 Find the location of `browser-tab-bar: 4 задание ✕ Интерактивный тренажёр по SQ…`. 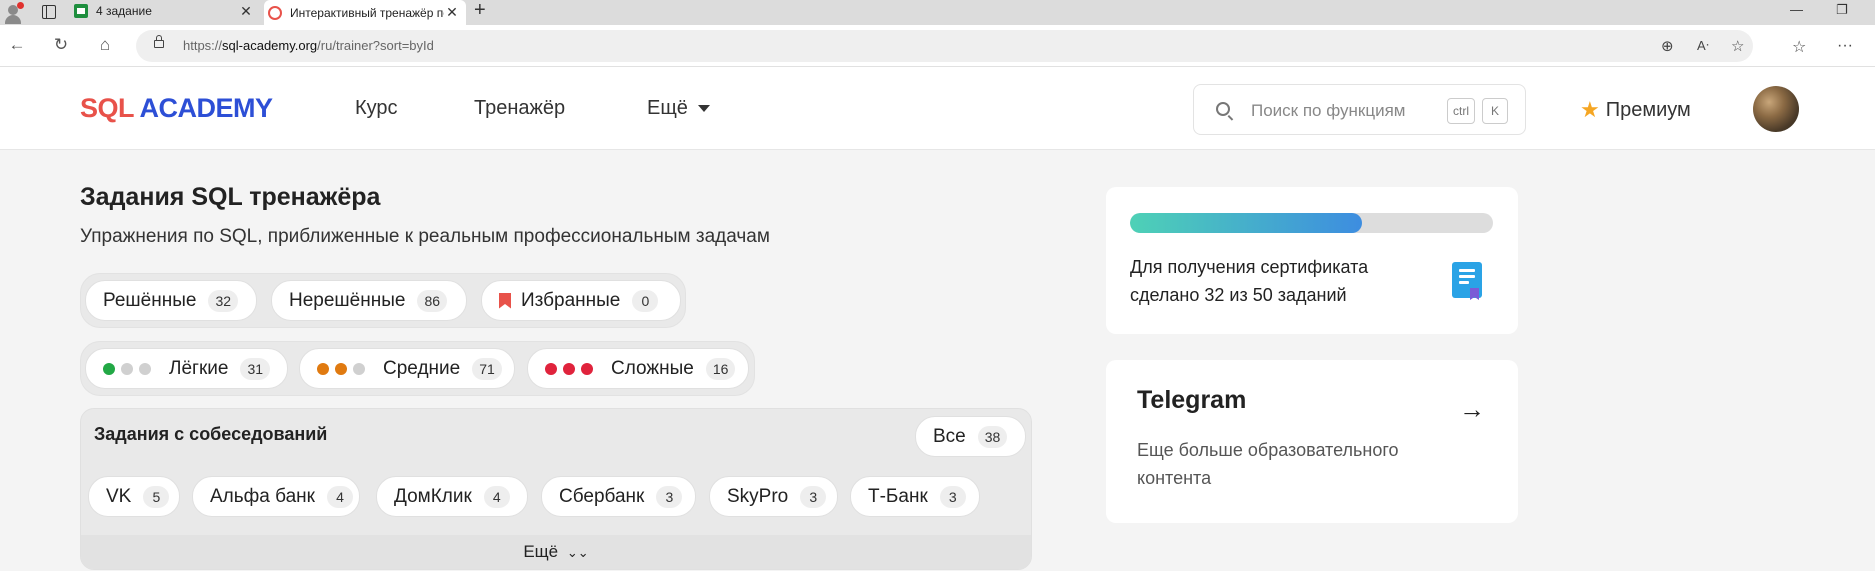

browser-tab-bar: 4 задание ✕ Интерактивный тренажёр по SQ… is located at coordinates (937, 12).